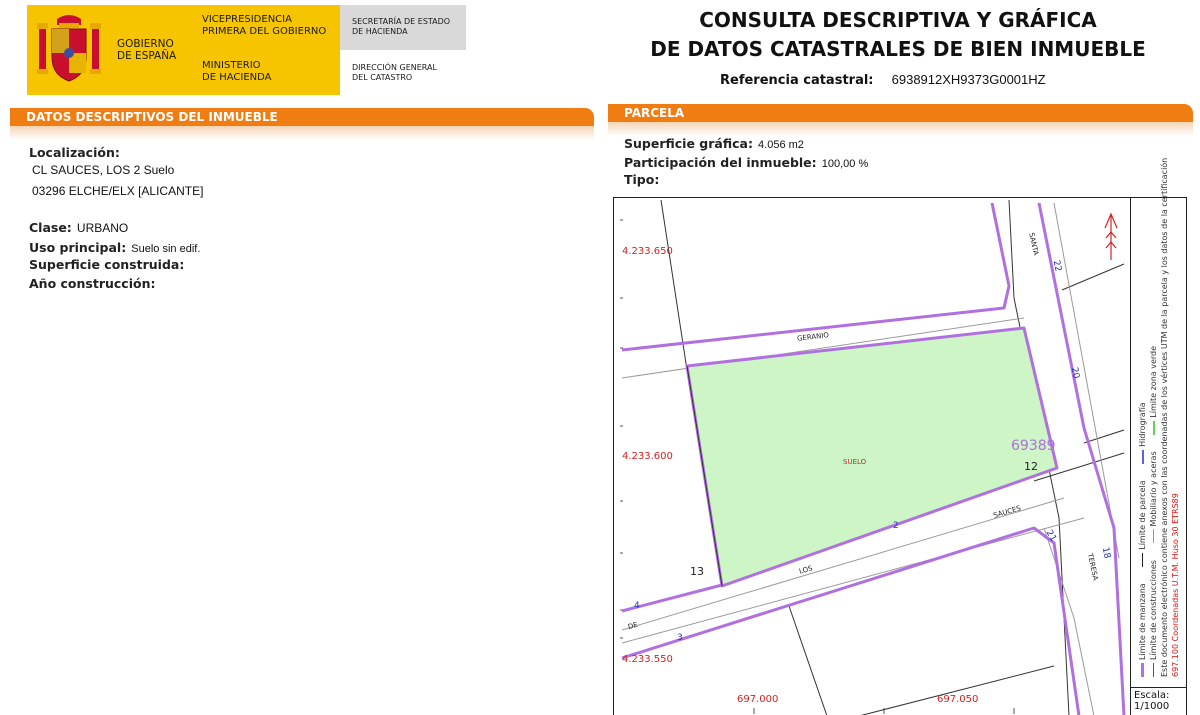 The width and height of the screenshot is (1200, 715). What do you see at coordinates (1153, 381) in the screenshot?
I see `legend-zona-verde: Límite zona verde` at bounding box center [1153, 381].